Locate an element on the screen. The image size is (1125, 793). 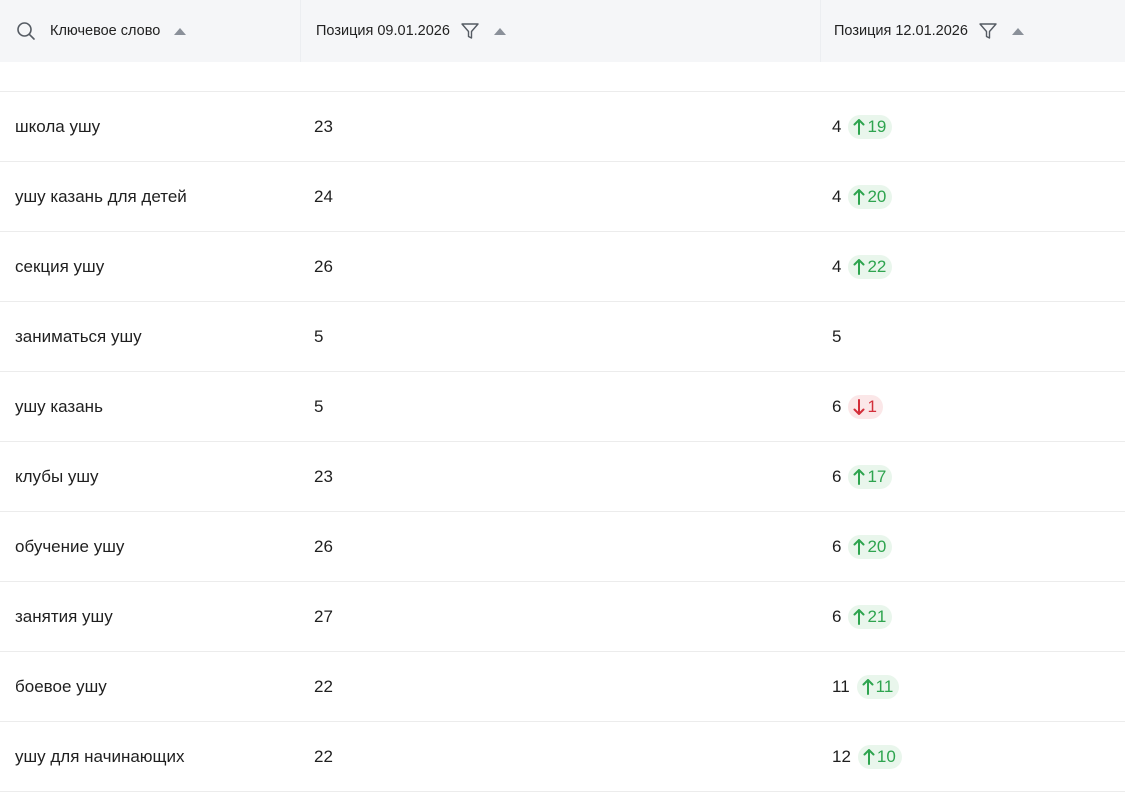
position-increase-badge: 22 is located at coordinates (870, 266).